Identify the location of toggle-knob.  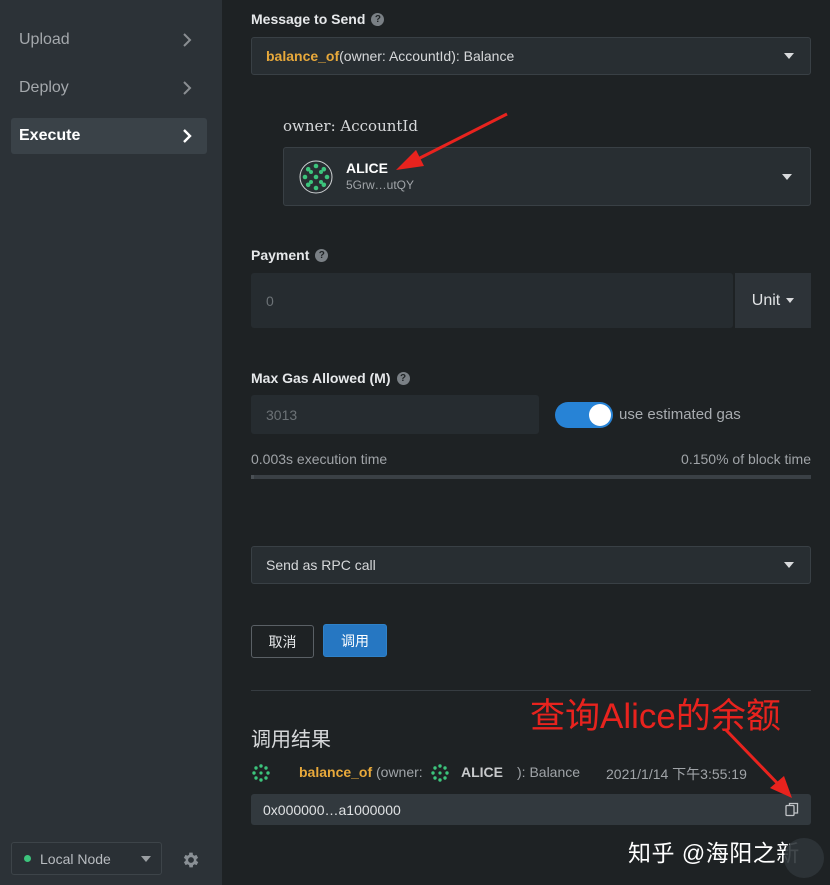
(600, 415).